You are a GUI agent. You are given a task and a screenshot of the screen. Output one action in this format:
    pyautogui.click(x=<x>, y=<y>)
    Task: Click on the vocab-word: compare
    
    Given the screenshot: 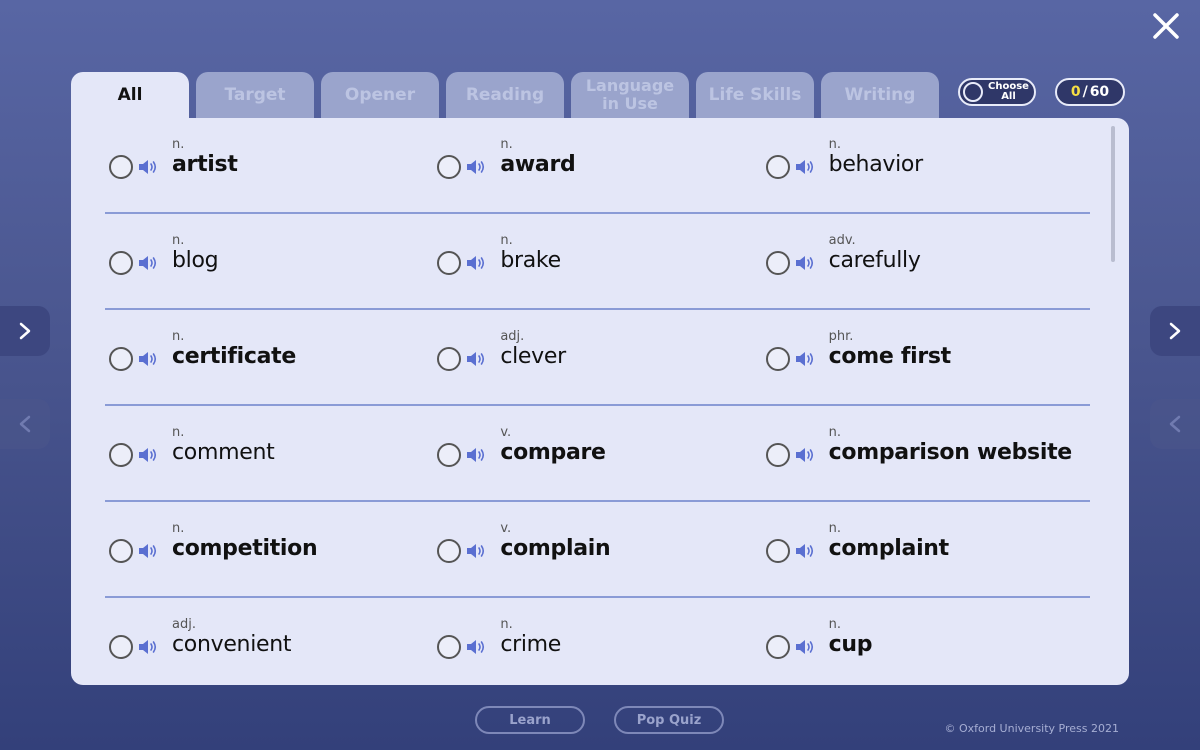 What is the action you would take?
    pyautogui.click(x=553, y=452)
    